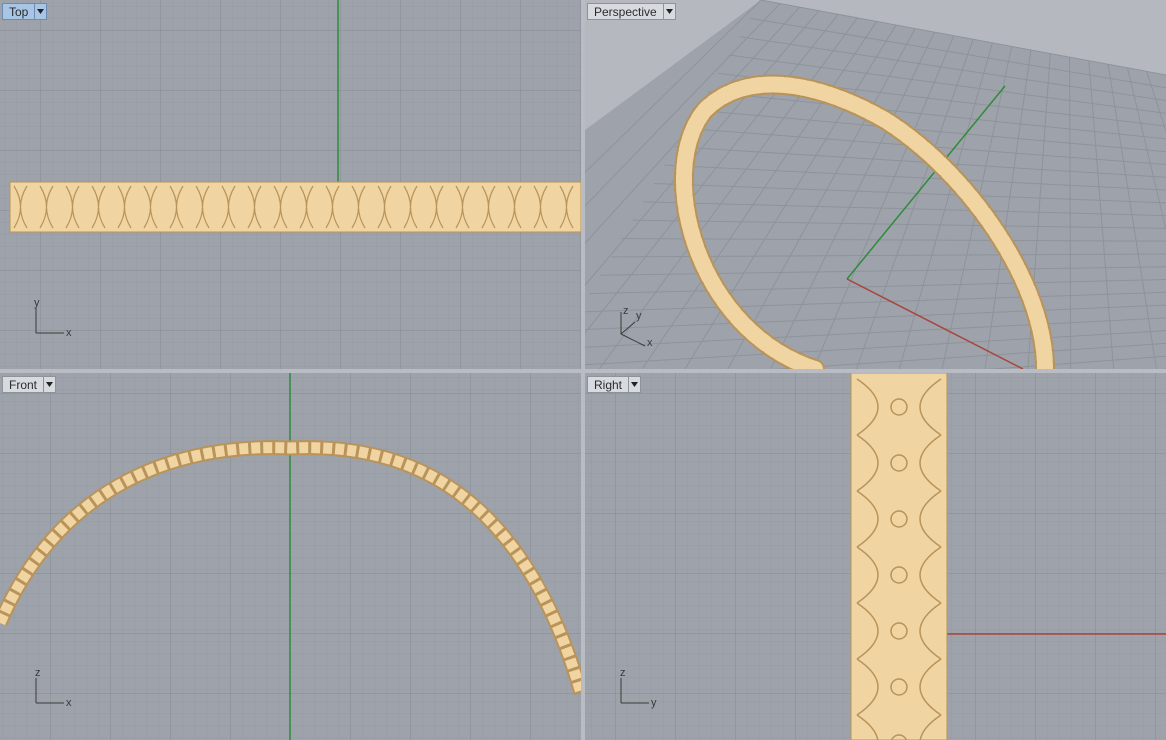 The height and width of the screenshot is (740, 1166). What do you see at coordinates (18, 11) in the screenshot?
I see `viewport-title: Top` at bounding box center [18, 11].